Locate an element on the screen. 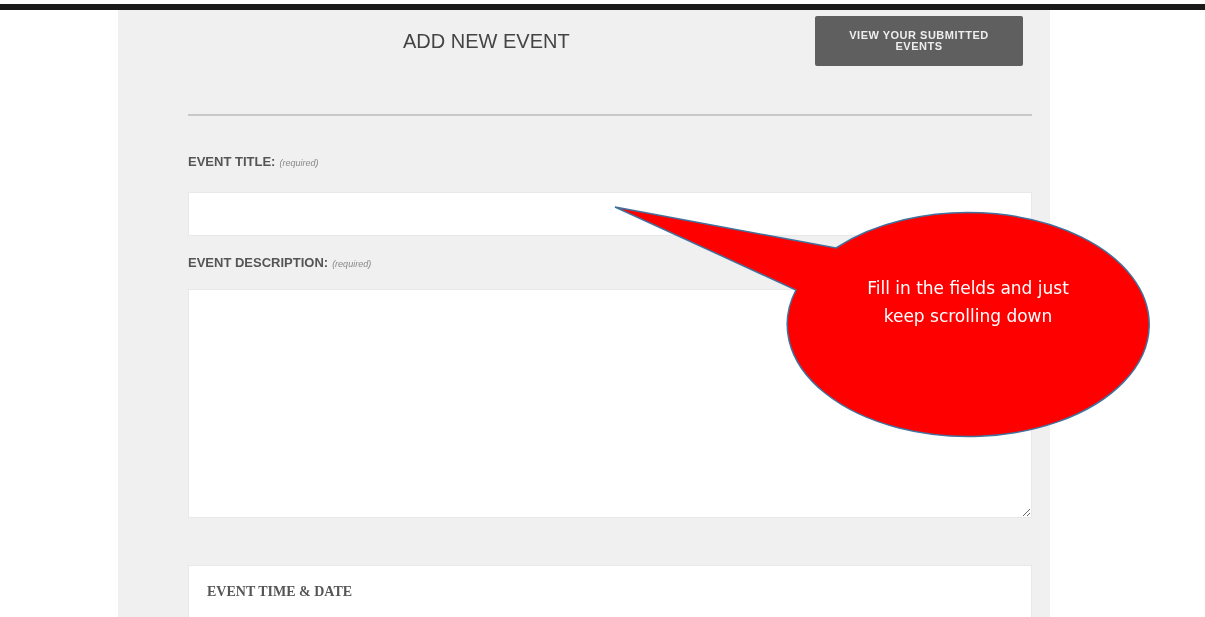 The height and width of the screenshot is (617, 1205). view-events-button: VIEW YOUR SUBMITTED EVENTS is located at coordinates (919, 41).